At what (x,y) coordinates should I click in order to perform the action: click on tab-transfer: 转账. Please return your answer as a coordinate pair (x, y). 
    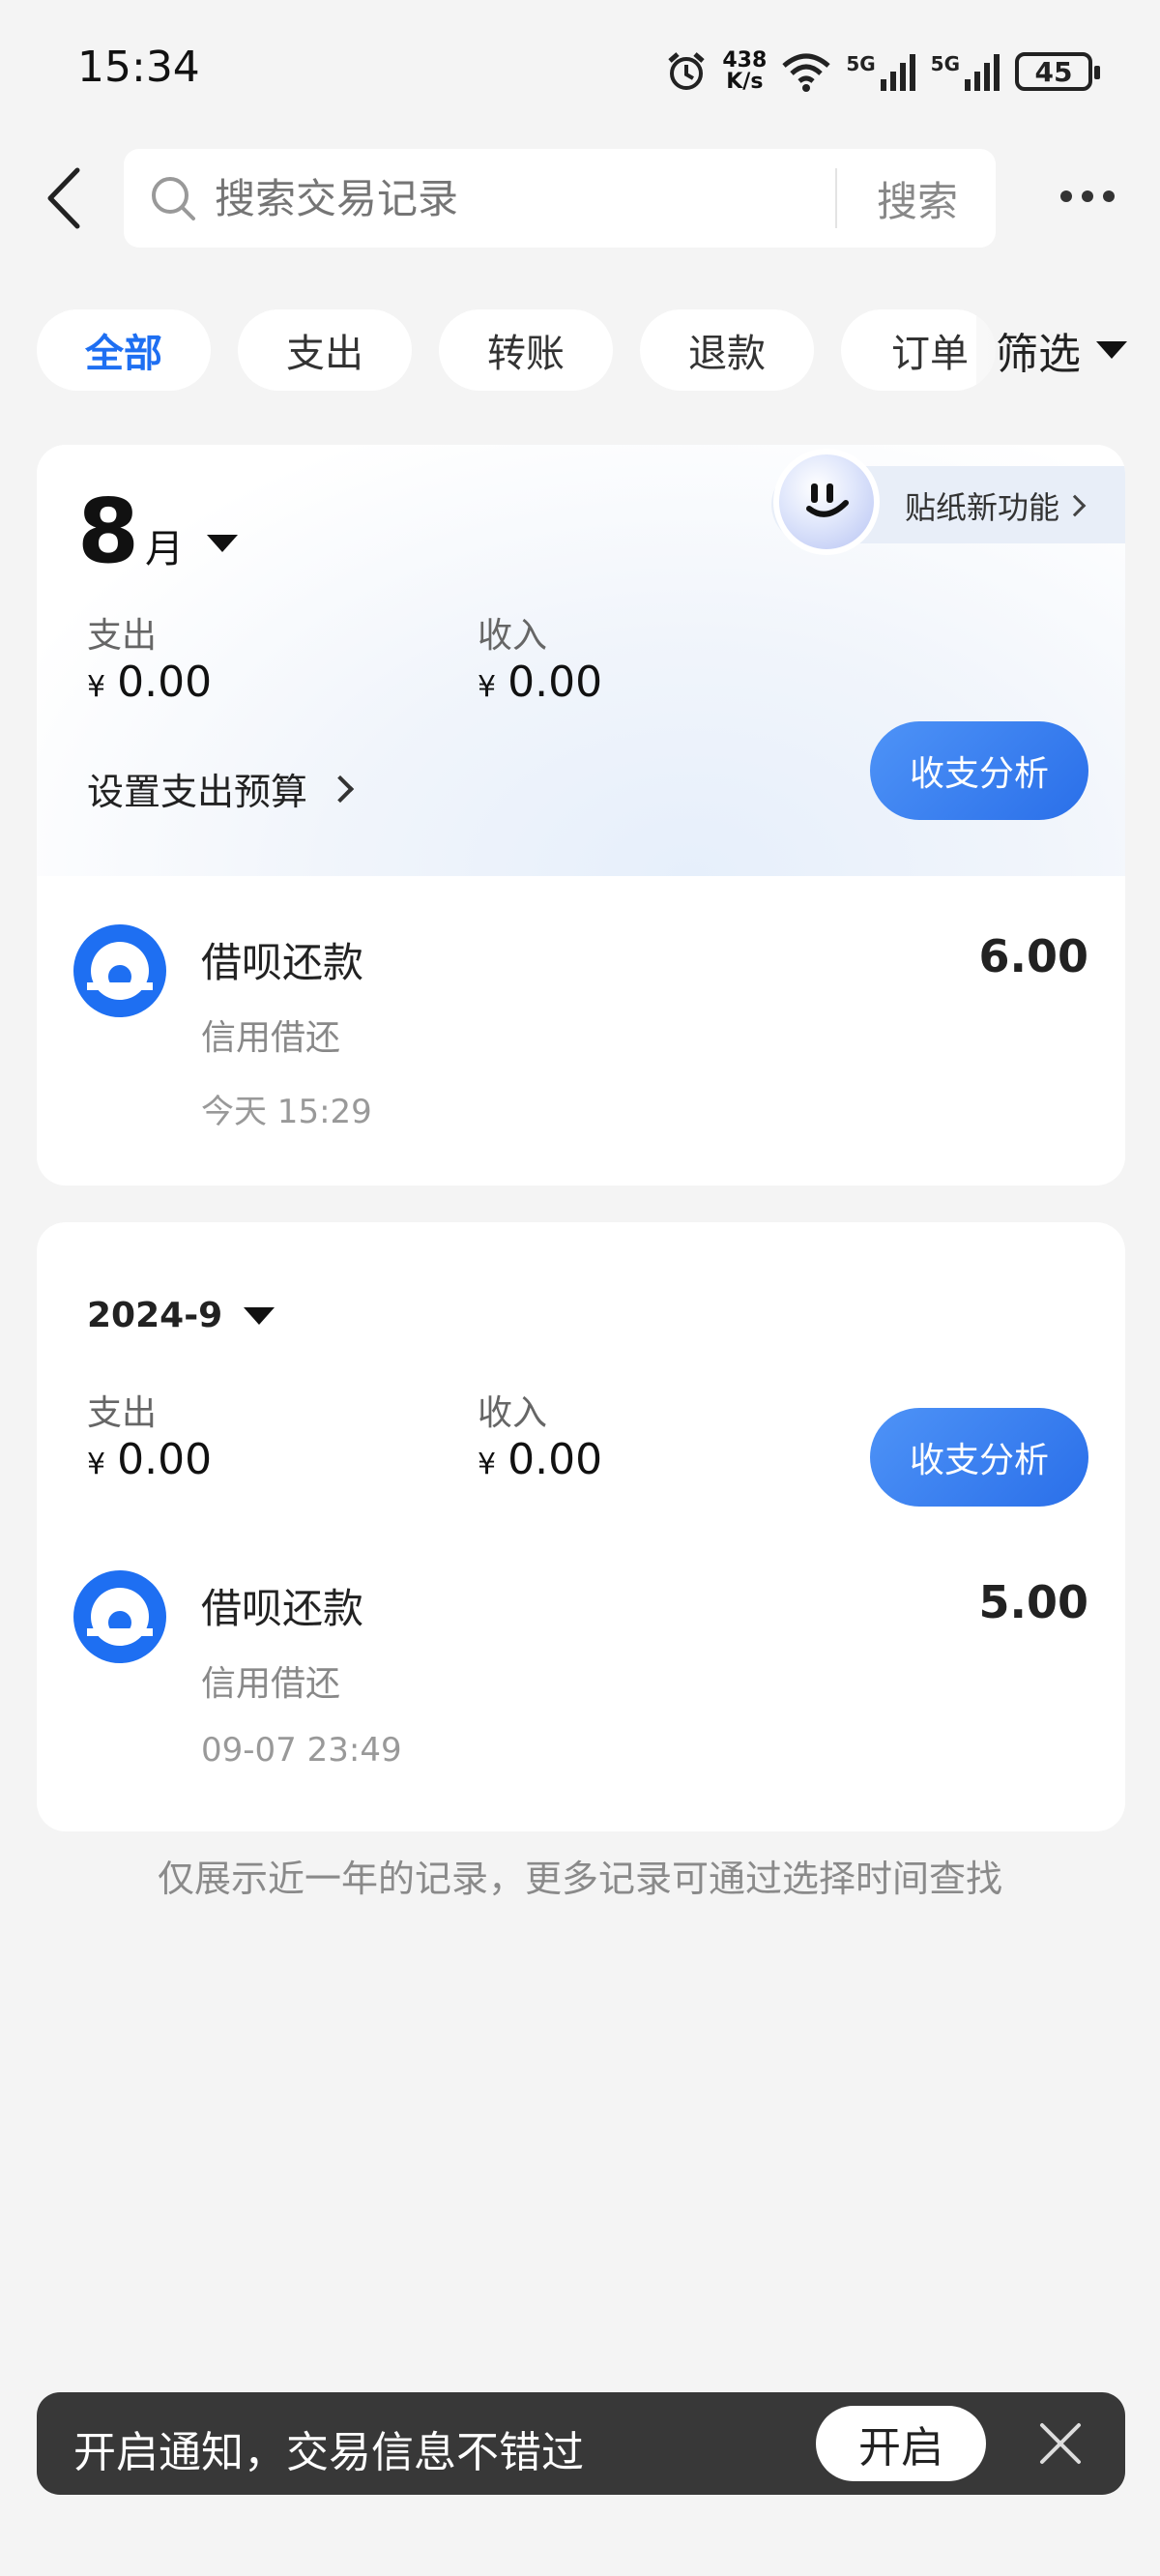
    Looking at the image, I should click on (526, 350).